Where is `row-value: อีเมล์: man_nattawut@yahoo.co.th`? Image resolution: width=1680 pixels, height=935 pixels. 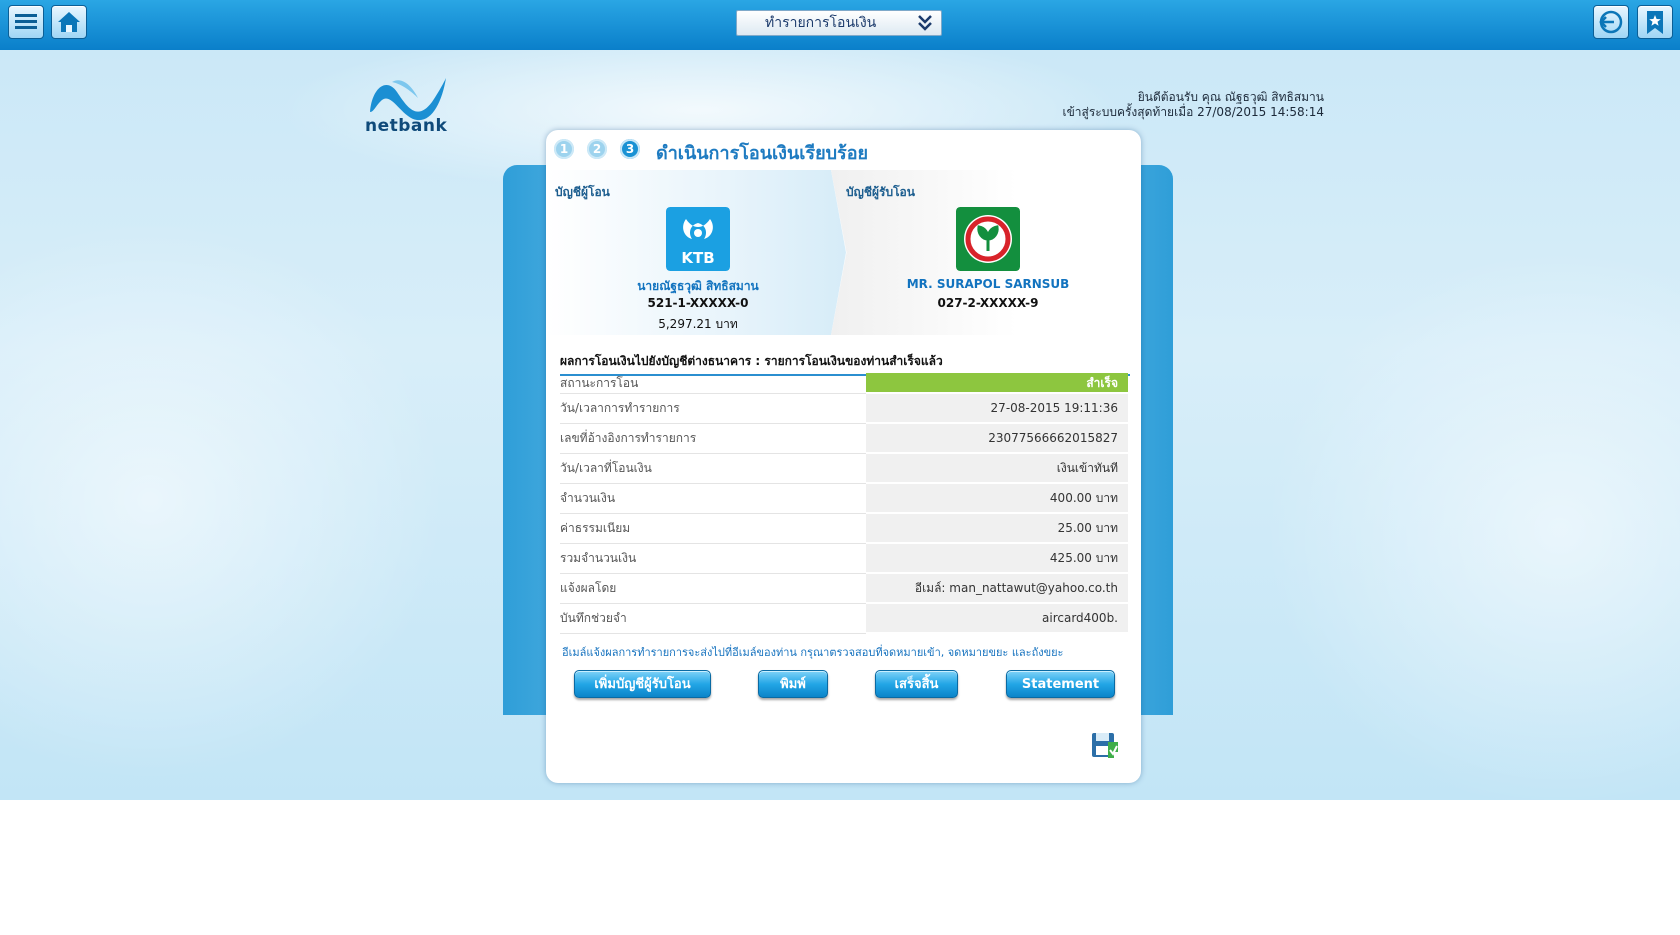
row-value: อีเมล์: man_nattawut@yahoo.co.th is located at coordinates (997, 588).